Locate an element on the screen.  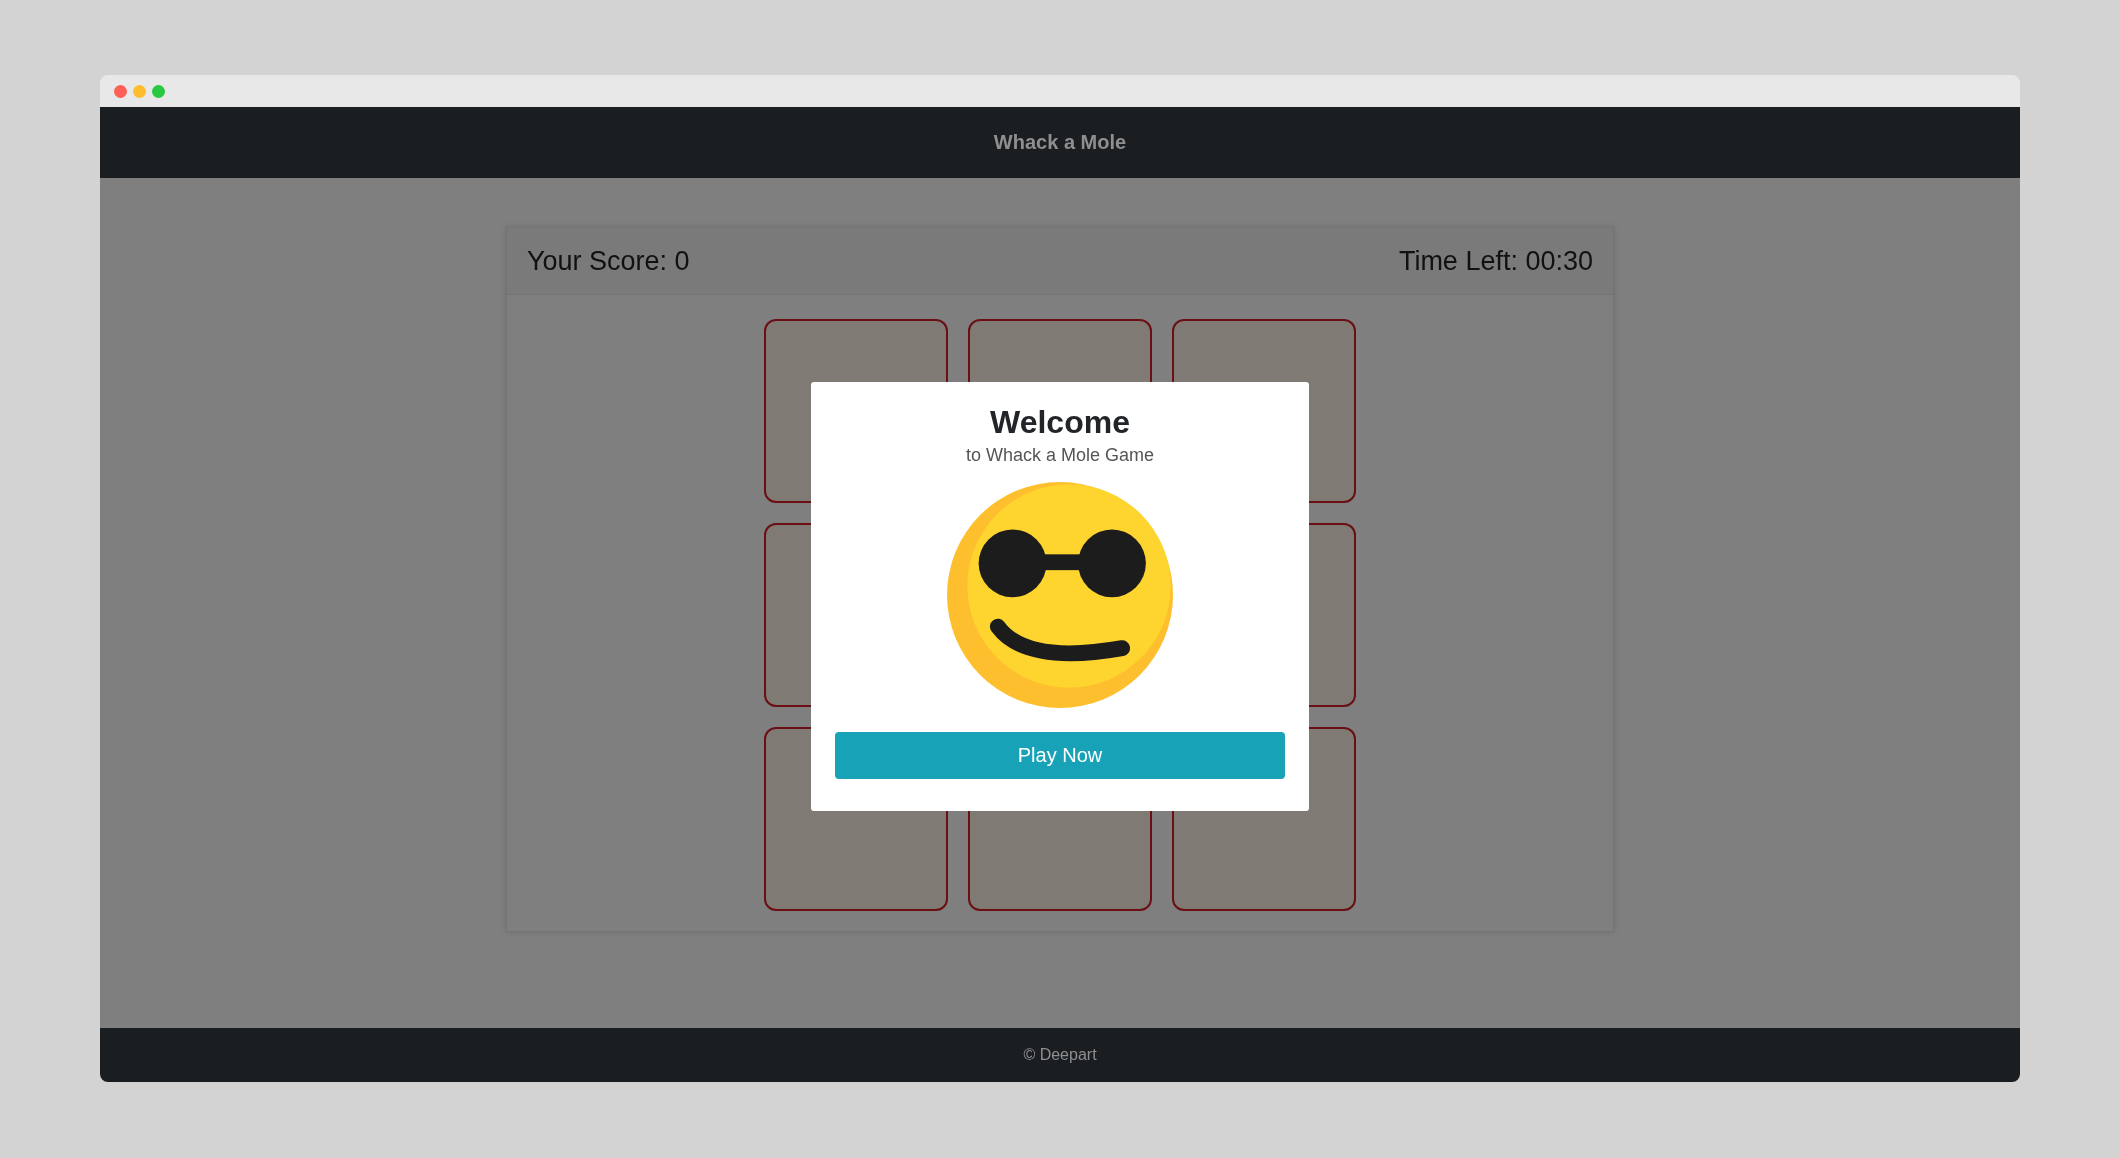
time-left-label: Time Left: 00:30 is located at coordinates (1495, 261).